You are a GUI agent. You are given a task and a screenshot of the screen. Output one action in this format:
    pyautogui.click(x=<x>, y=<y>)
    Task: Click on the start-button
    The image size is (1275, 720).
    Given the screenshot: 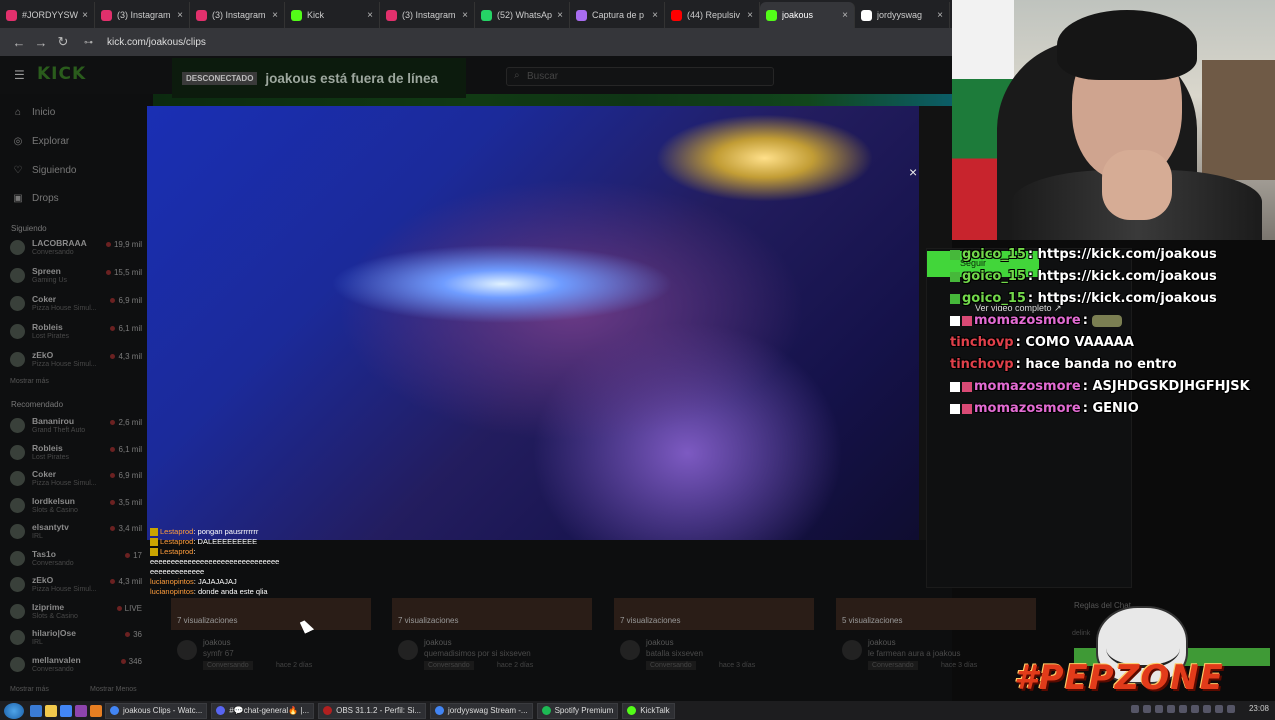 What is the action you would take?
    pyautogui.click(x=14, y=710)
    